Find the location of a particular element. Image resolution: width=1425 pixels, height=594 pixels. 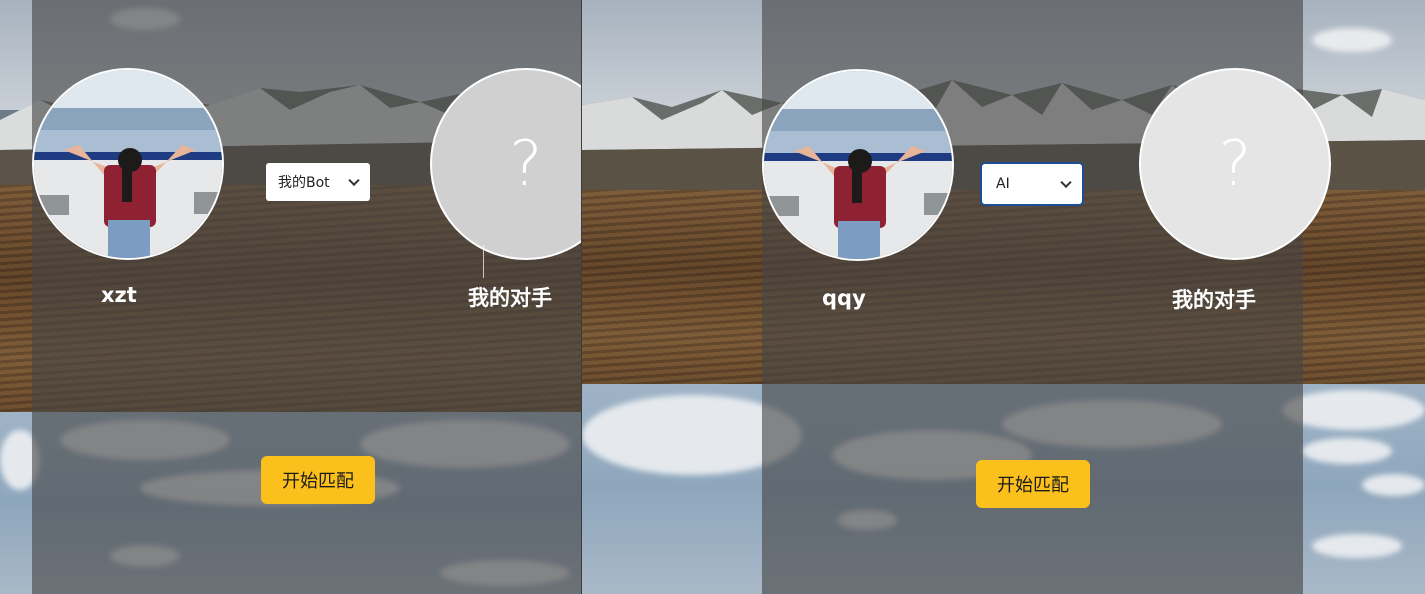

opponent-avatar: ? is located at coordinates (1235, 164).